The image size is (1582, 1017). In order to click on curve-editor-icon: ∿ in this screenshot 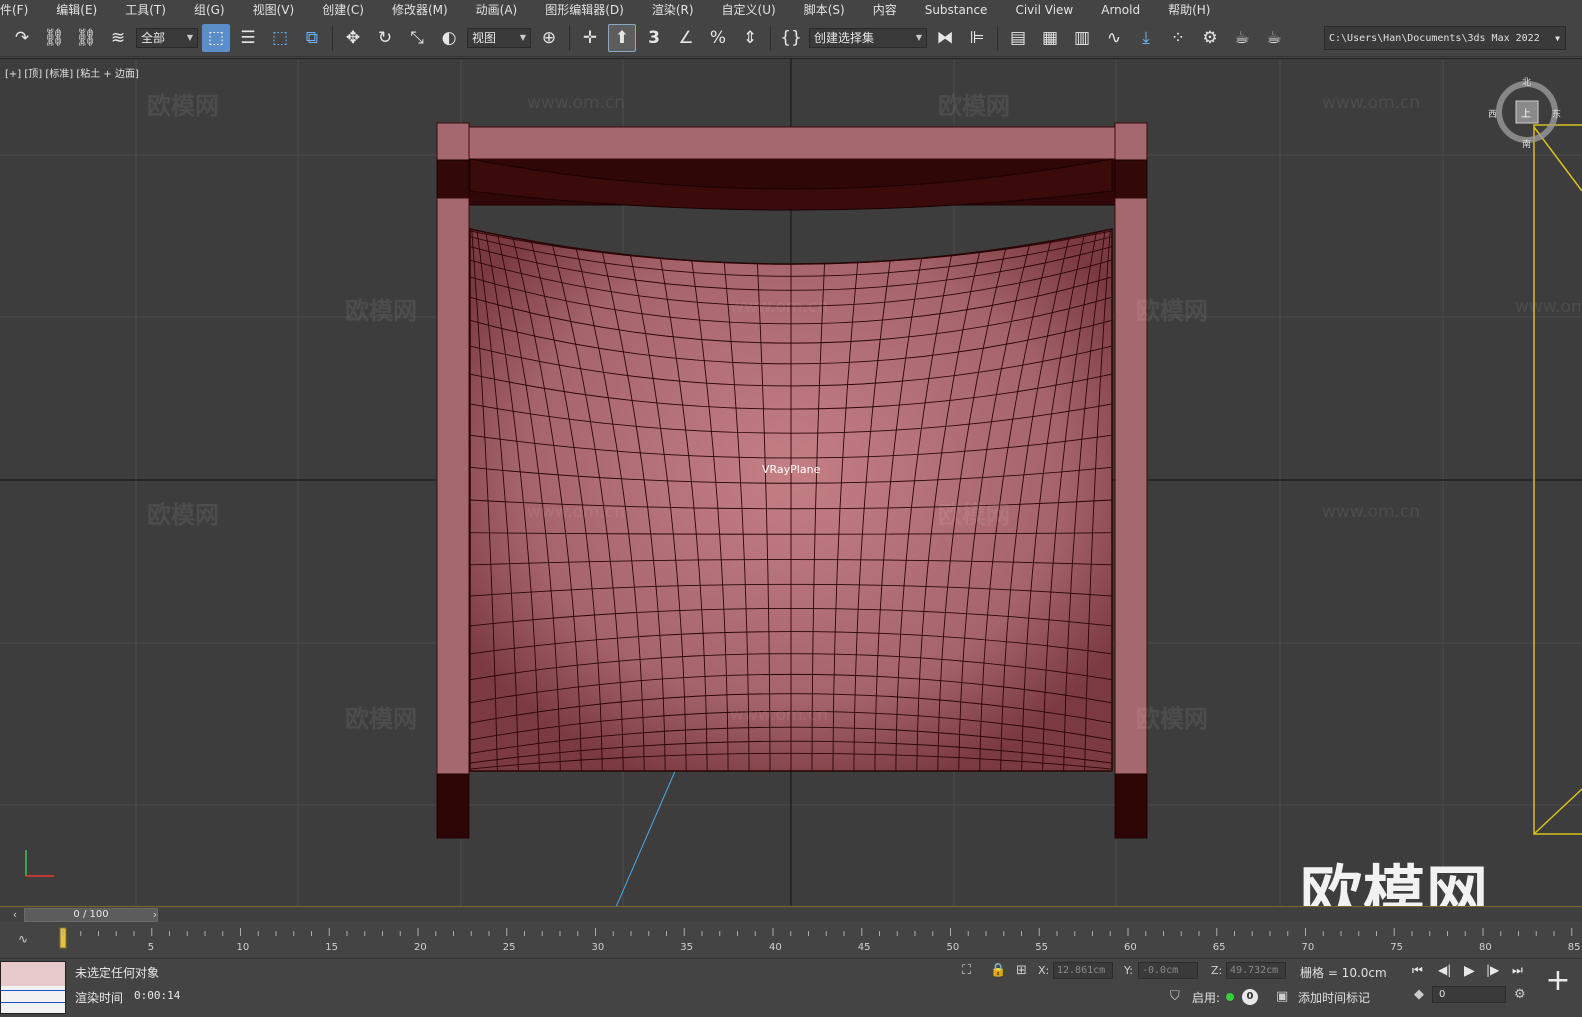, I will do `click(1114, 38)`.